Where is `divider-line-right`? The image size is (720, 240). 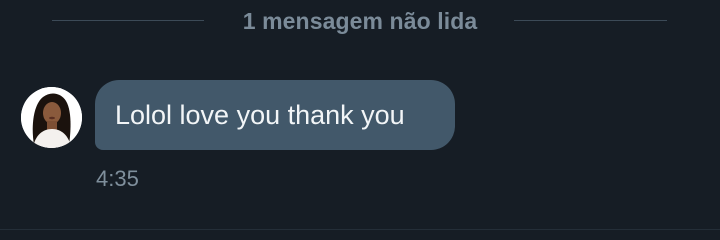
divider-line-right is located at coordinates (590, 20).